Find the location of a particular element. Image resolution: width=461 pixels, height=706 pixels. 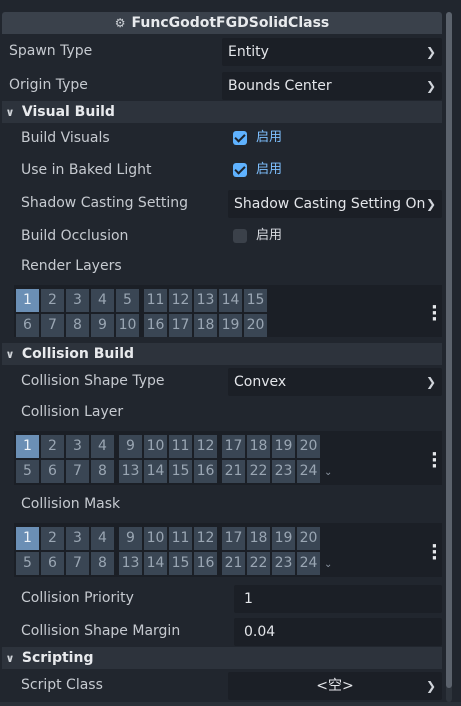

script-class-picker: <空> ❯ is located at coordinates (335, 686).